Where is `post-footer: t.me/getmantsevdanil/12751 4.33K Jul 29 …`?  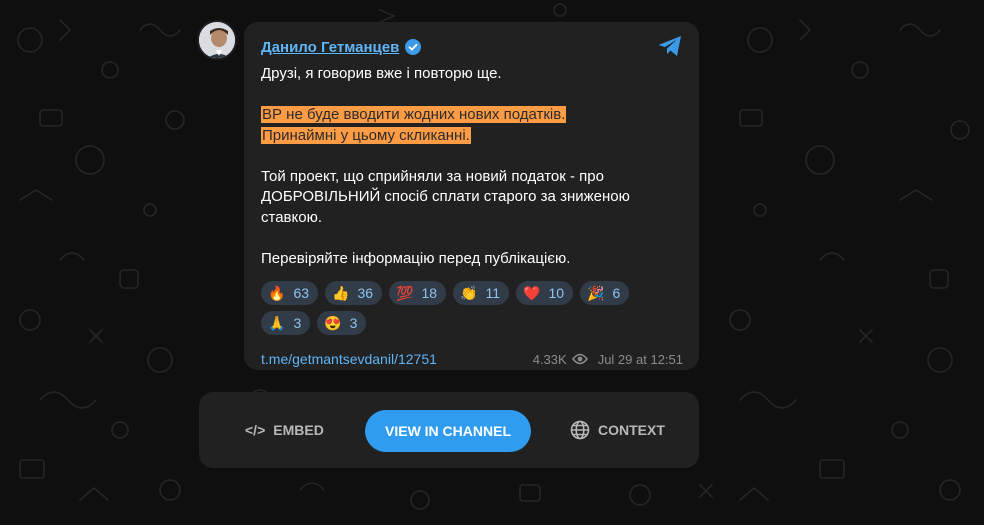
post-footer: t.me/getmantsevdanil/12751 4.33K Jul 29 … is located at coordinates (472, 359).